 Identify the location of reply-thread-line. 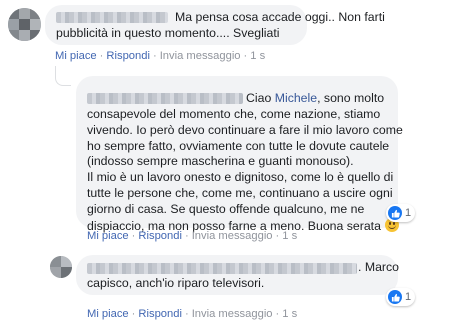
(63, 76).